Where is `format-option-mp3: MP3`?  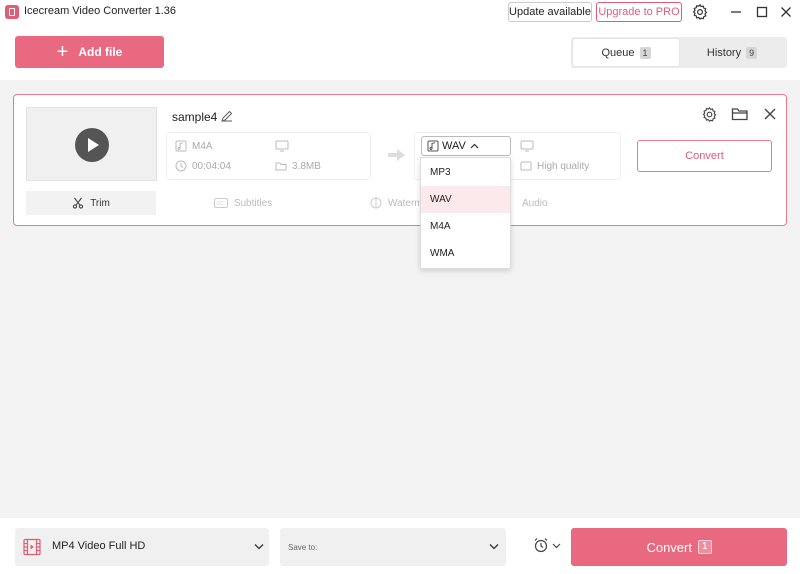 format-option-mp3: MP3 is located at coordinates (465, 172).